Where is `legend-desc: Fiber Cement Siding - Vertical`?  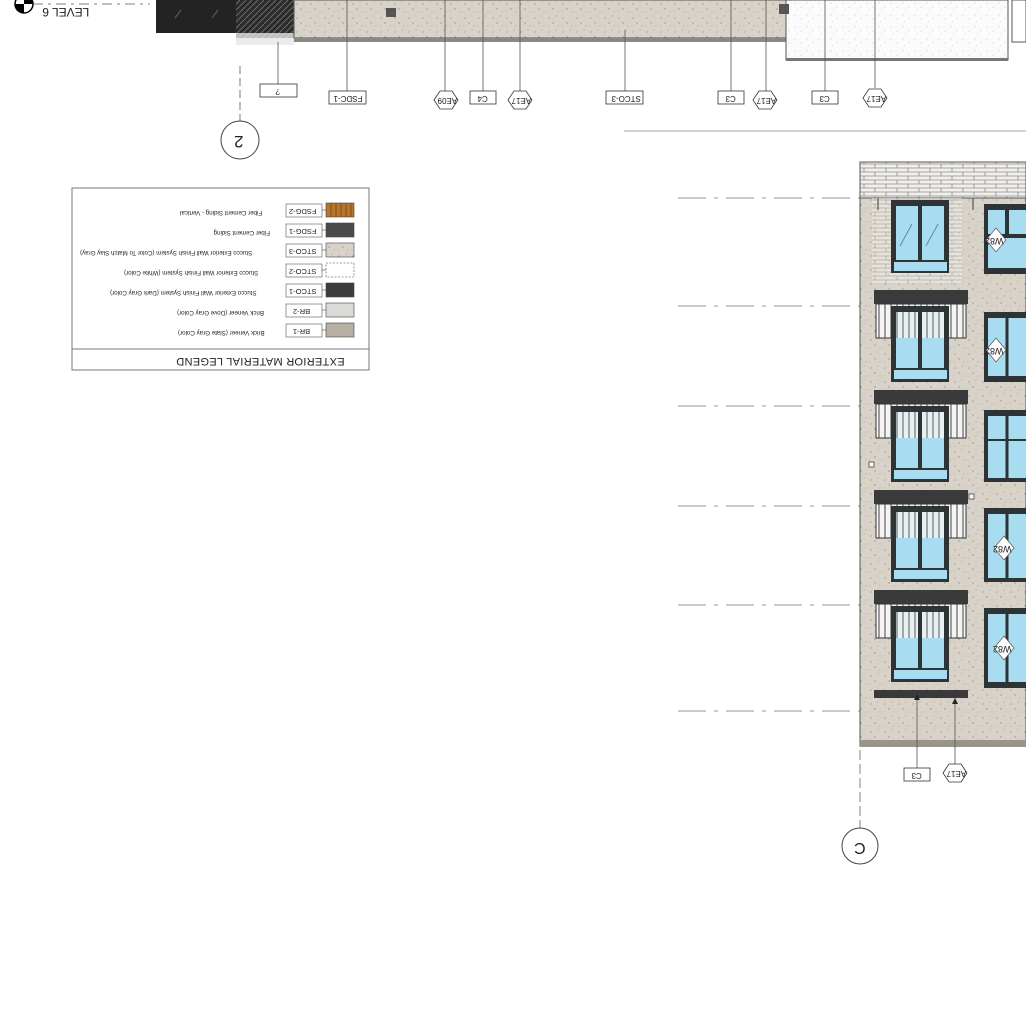
legend-desc: Fiber Cement Siding - Vertical is located at coordinates (221, 212).